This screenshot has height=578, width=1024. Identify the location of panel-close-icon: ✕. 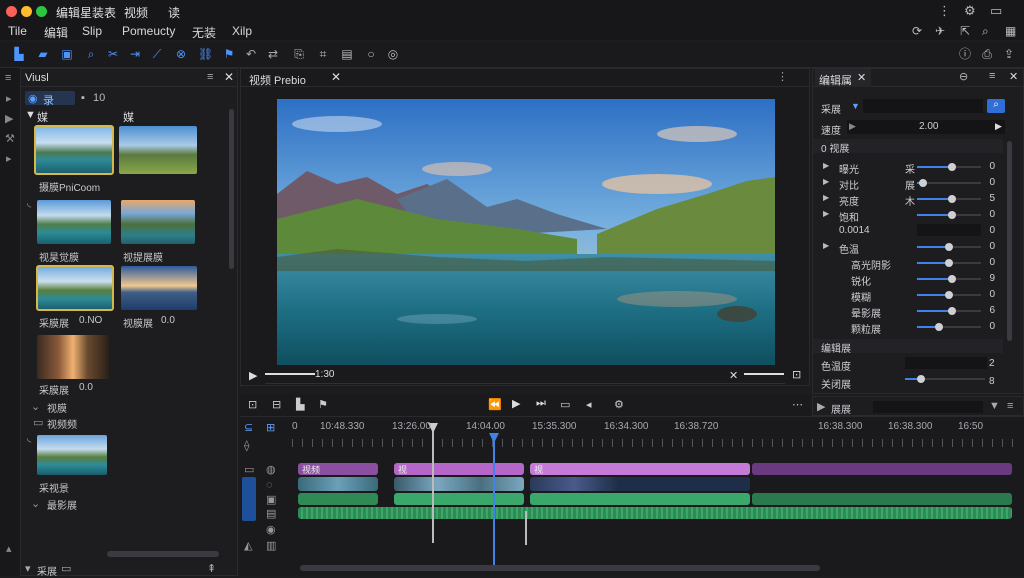
(229, 77).